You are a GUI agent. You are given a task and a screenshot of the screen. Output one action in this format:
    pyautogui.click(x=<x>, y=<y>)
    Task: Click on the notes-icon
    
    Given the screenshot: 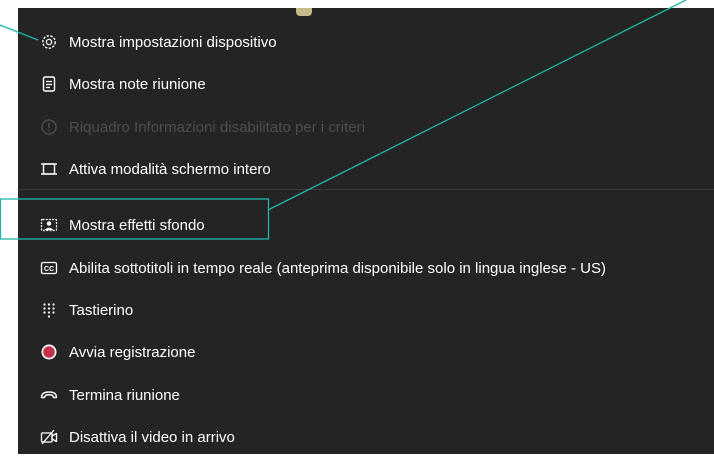 What is the action you would take?
    pyautogui.click(x=49, y=84)
    